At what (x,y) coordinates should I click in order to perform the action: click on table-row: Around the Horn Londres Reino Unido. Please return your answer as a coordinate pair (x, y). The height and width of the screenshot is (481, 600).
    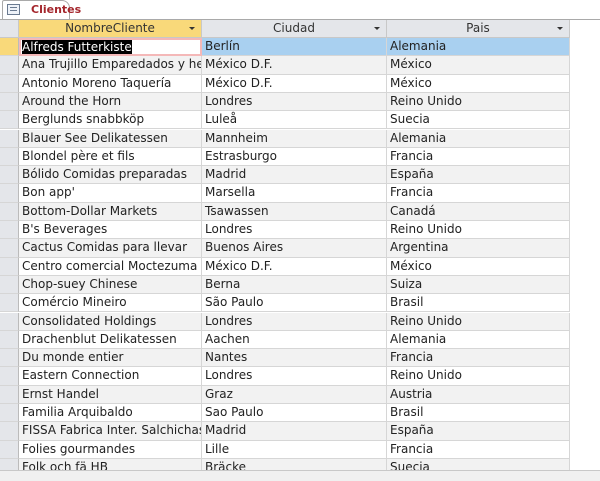
    Looking at the image, I should click on (285, 102).